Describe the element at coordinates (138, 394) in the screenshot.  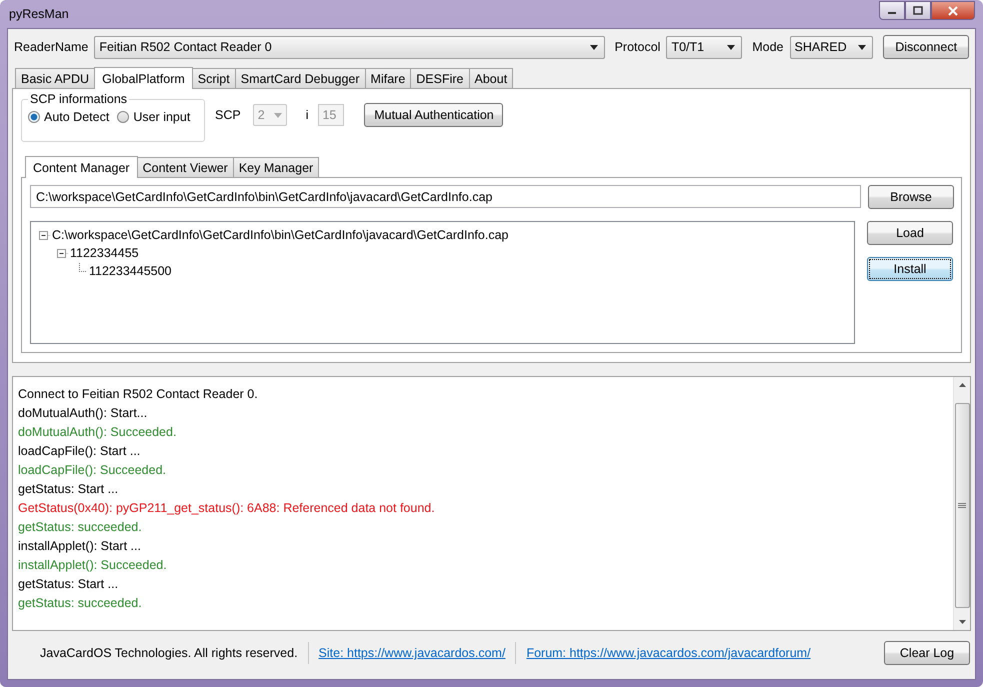
I see `log-line: Connect to Feitian R502 Contact Reader 0.` at that location.